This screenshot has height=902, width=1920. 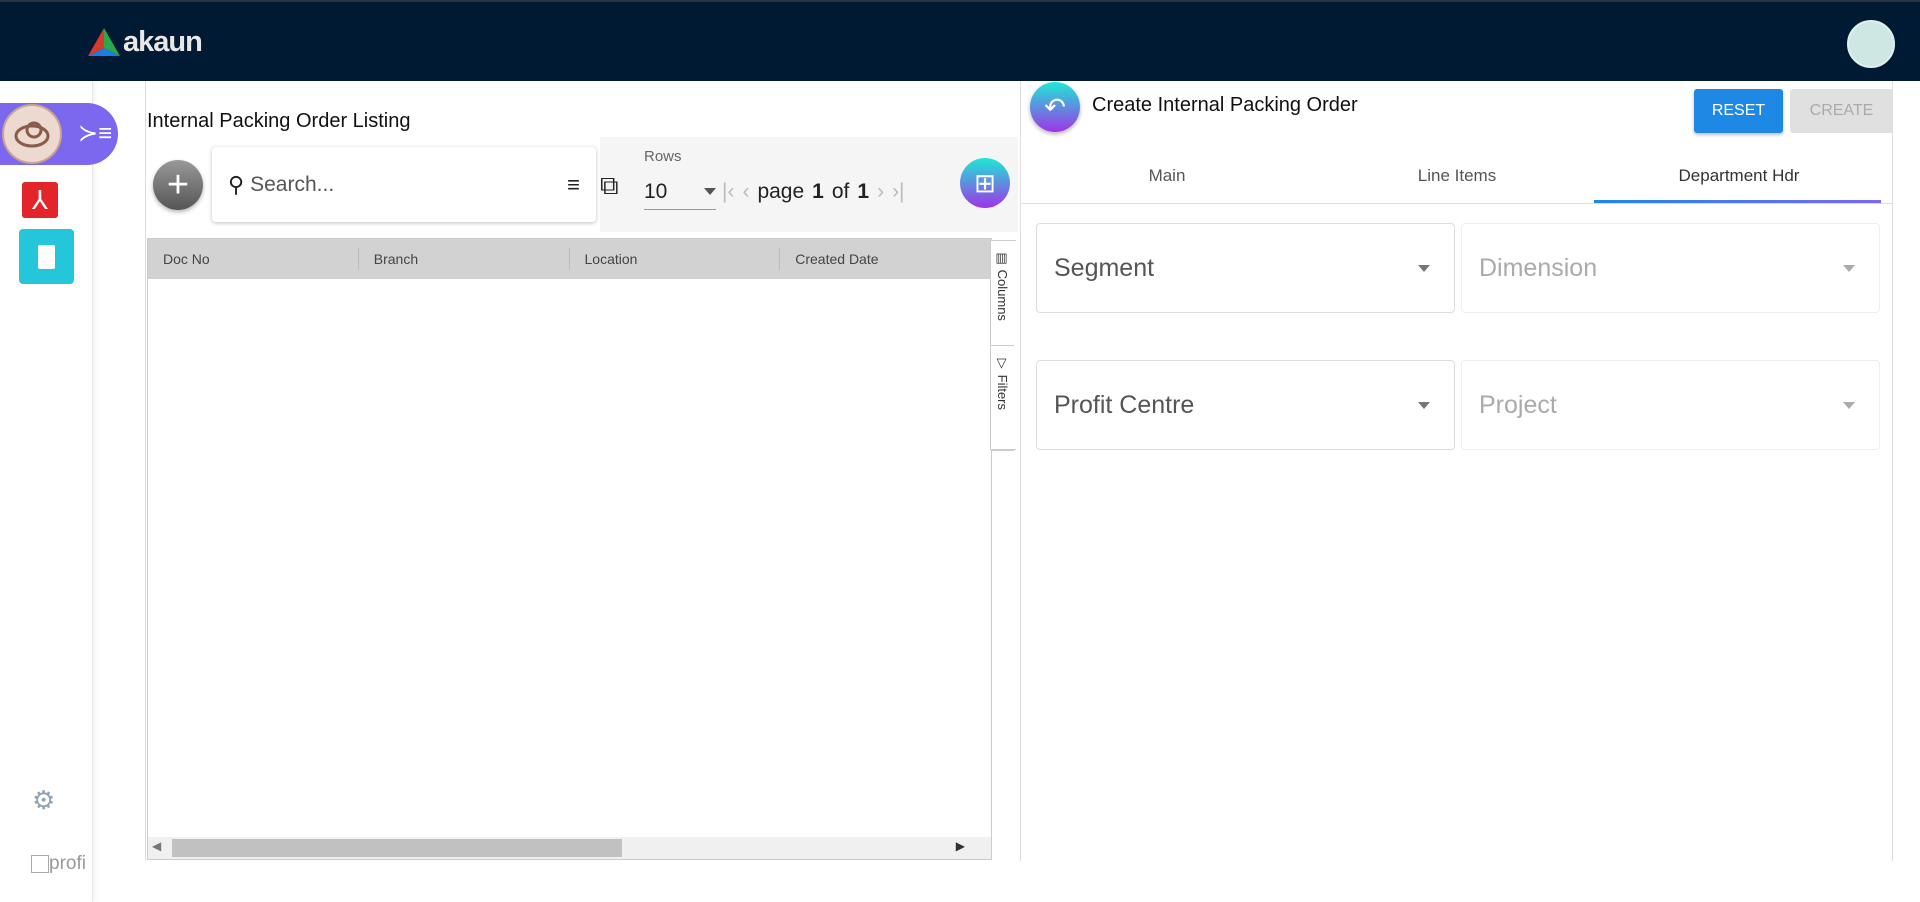 I want to click on app-logo-icon, so click(x=32, y=134).